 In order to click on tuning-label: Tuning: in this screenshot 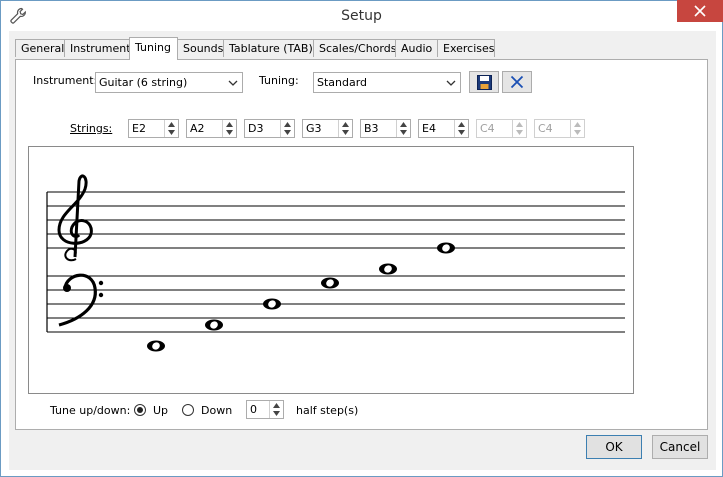, I will do `click(279, 80)`.